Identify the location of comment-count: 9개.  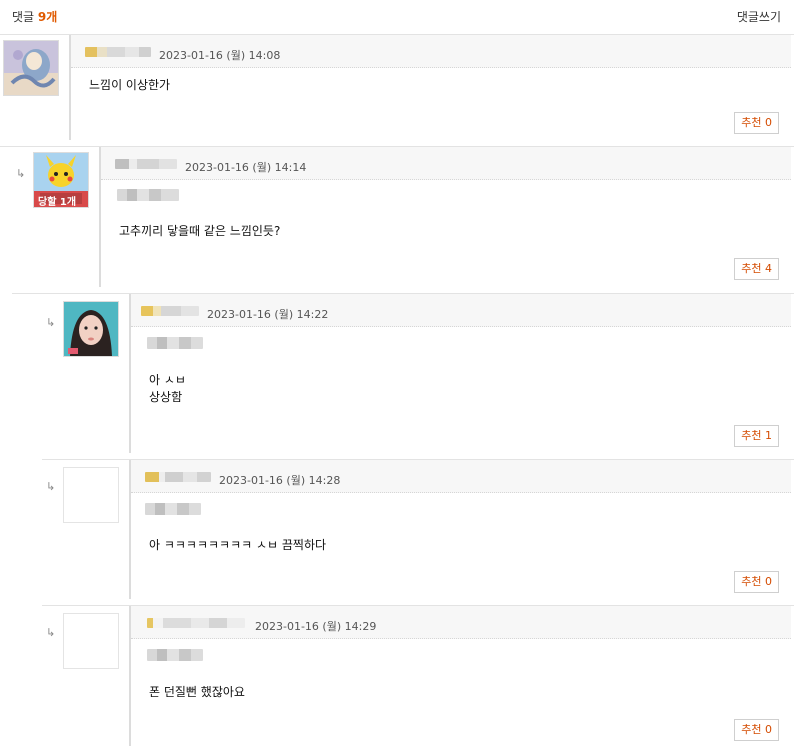
(47, 17).